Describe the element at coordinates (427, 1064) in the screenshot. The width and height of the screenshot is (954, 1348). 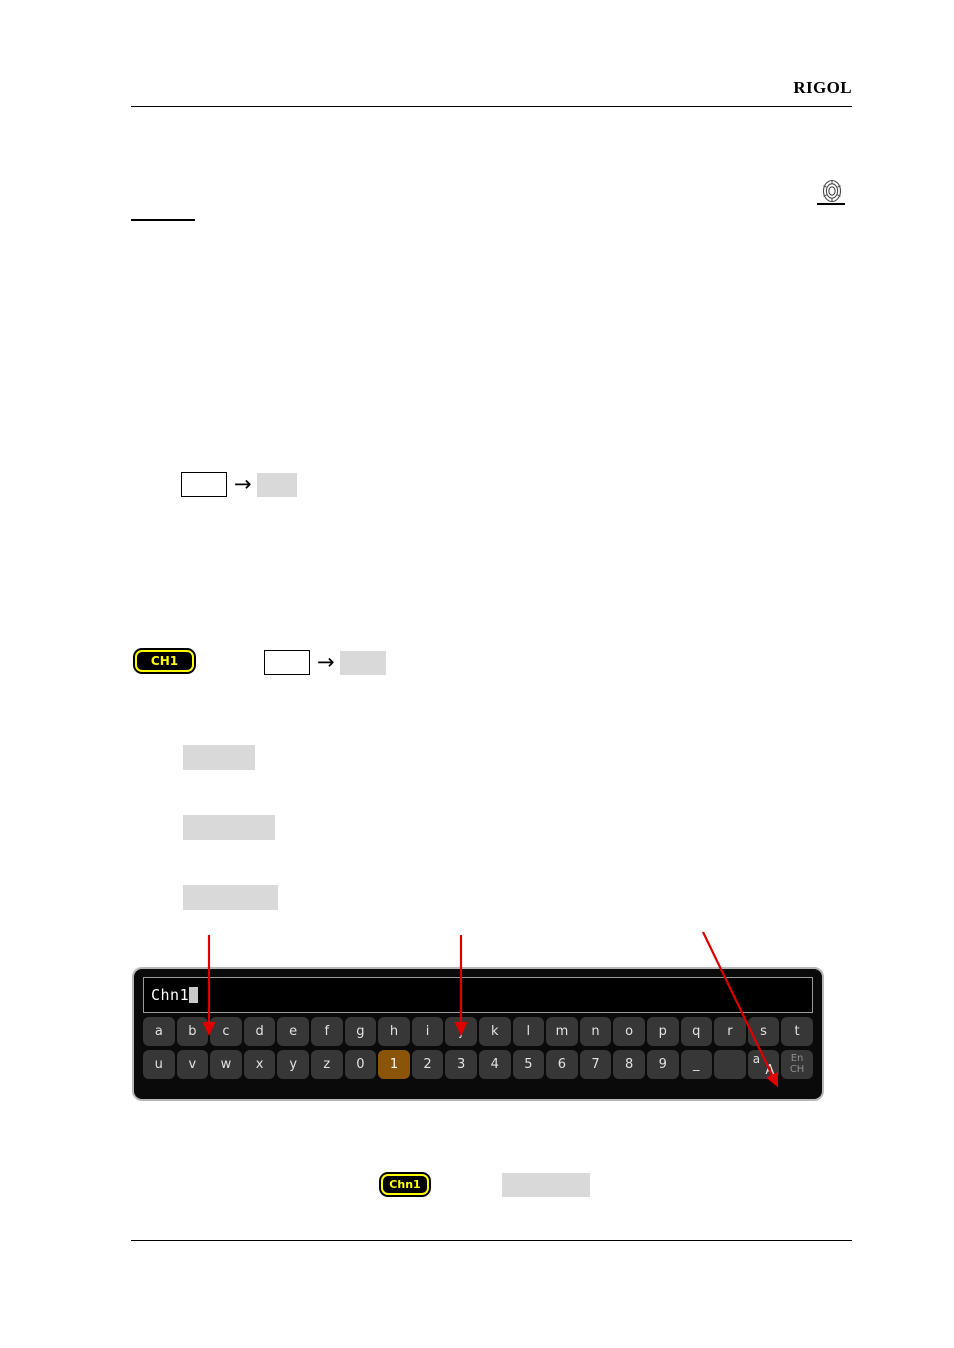
I see `key-2: 2` at that location.